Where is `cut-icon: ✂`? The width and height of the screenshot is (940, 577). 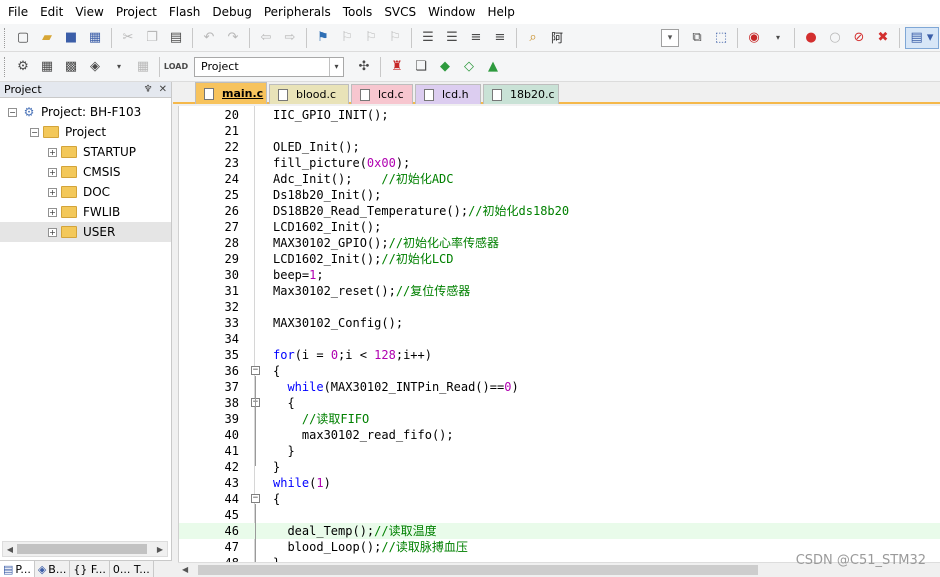 cut-icon: ✂ is located at coordinates (128, 38).